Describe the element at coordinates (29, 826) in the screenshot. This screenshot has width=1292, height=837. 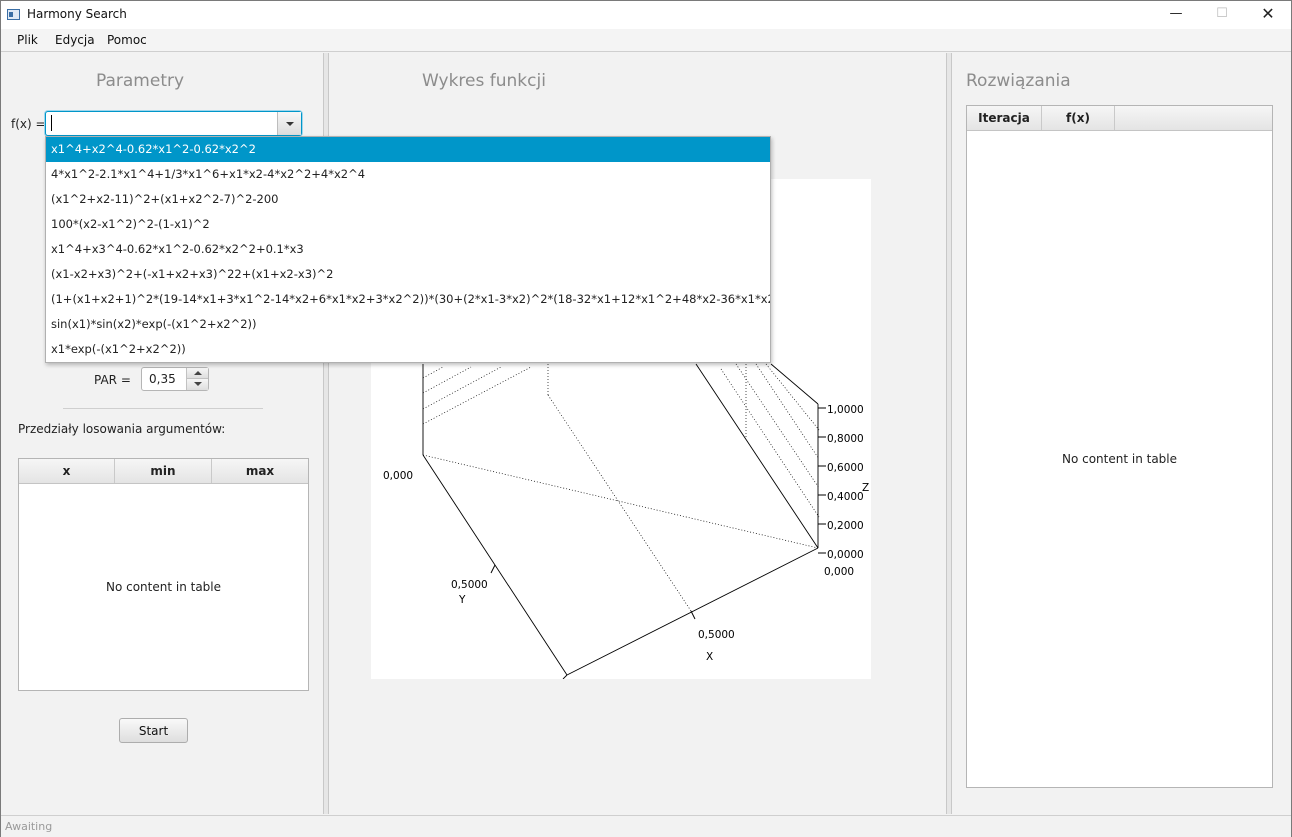
I see `status-text: Awaiting` at that location.